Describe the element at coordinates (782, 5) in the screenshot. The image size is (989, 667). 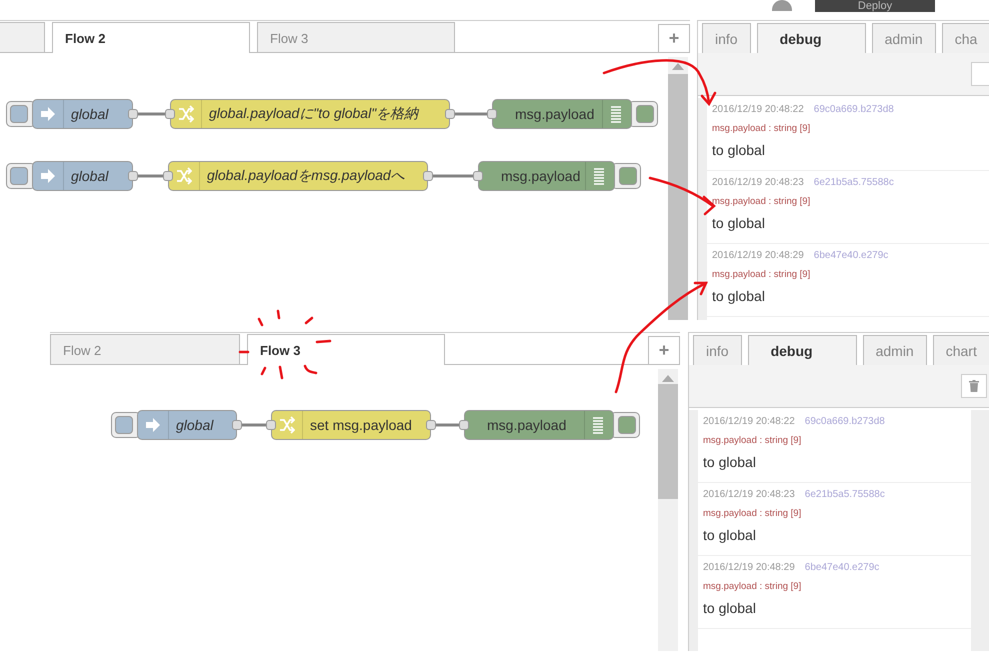
I see `user-icon` at that location.